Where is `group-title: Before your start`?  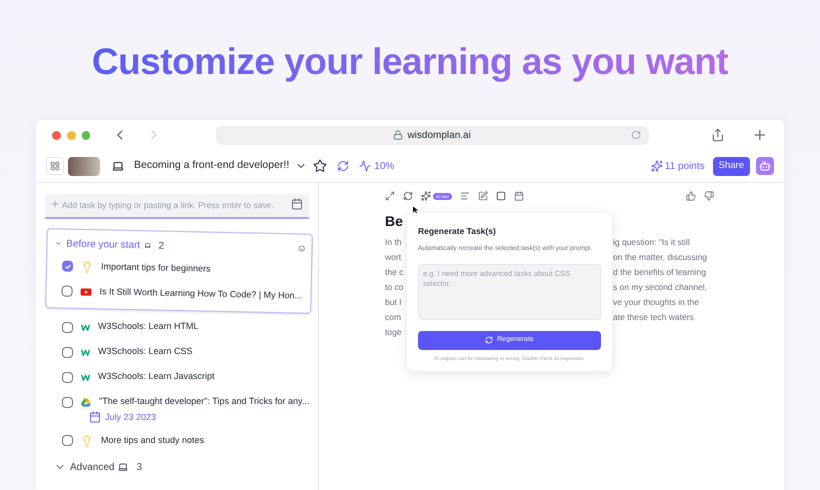 group-title: Before your start is located at coordinates (103, 244).